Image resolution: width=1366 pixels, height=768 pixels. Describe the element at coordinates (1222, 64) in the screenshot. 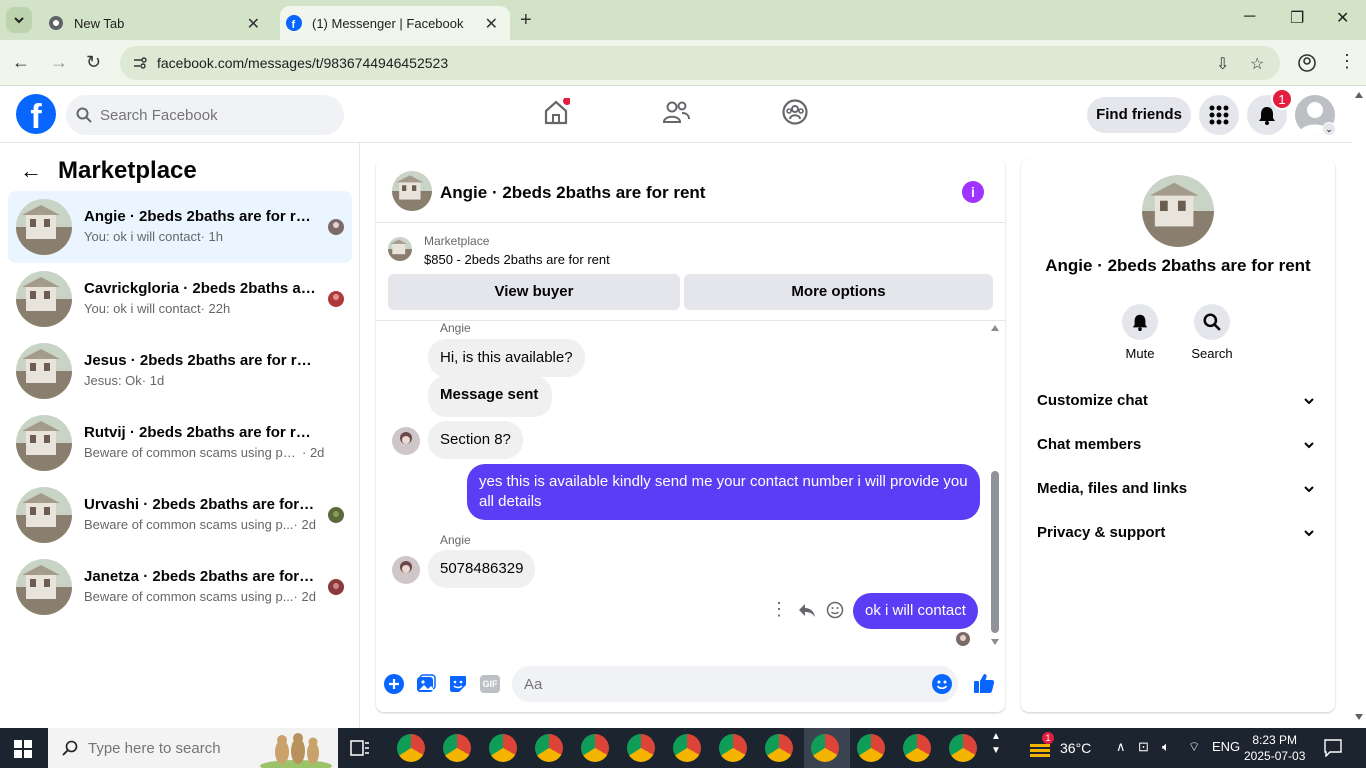

I see `install-app-icon: ⇩` at that location.